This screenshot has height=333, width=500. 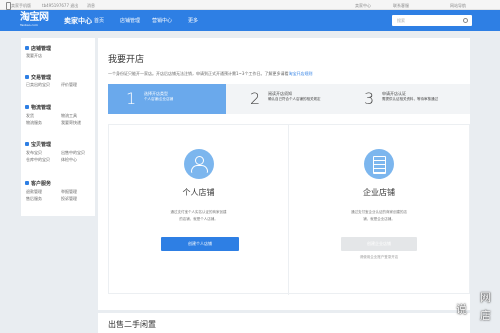 I want to click on secondhand-section: 出售二手闲置, so click(x=284, y=323).